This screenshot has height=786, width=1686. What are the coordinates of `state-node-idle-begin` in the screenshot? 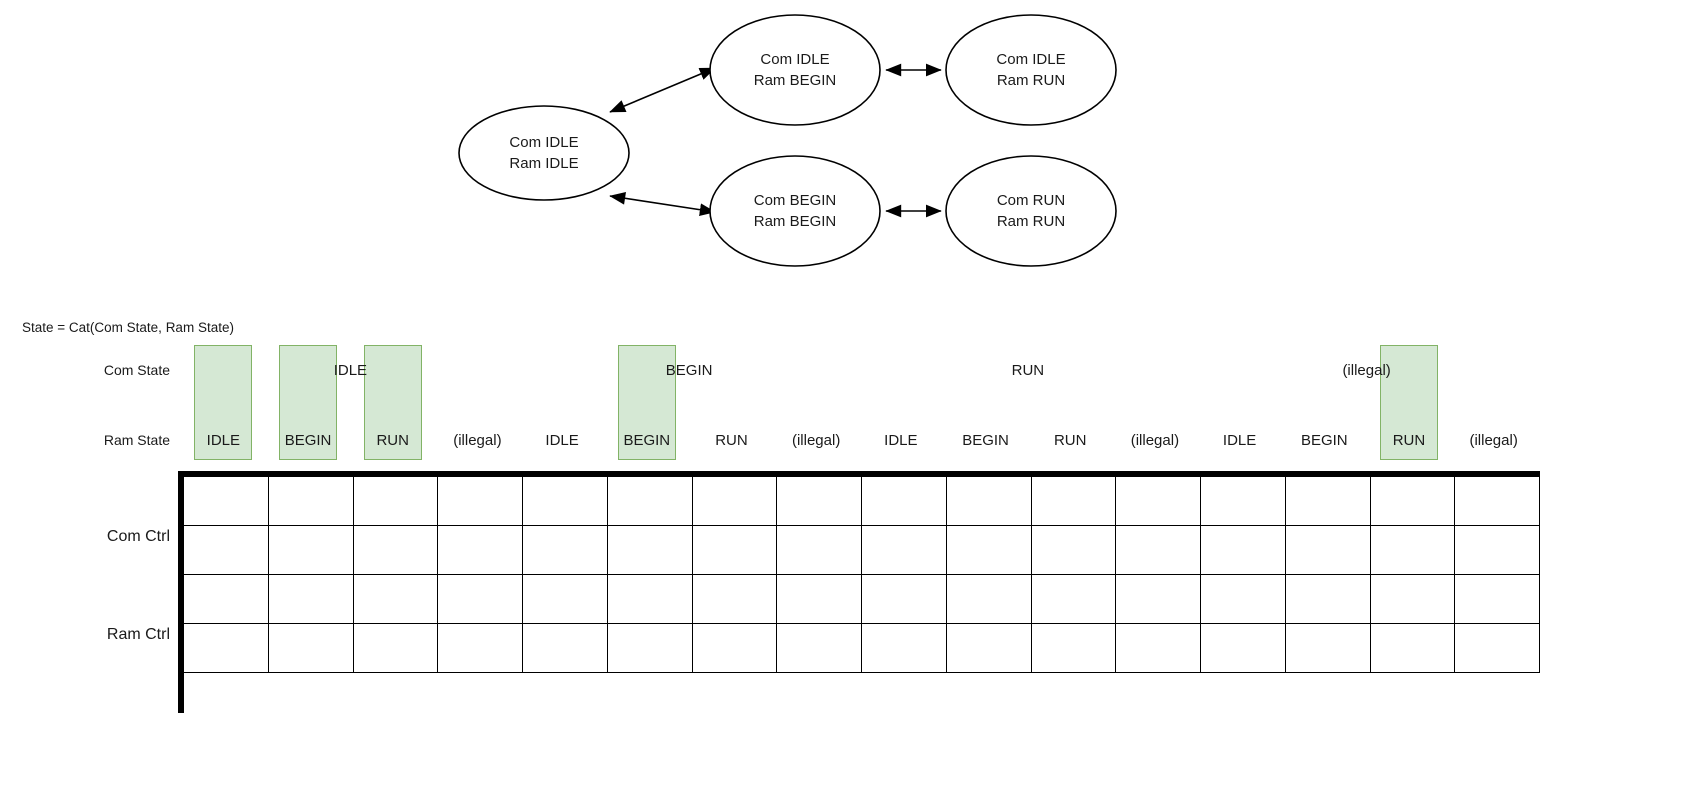 It's located at (795, 70).